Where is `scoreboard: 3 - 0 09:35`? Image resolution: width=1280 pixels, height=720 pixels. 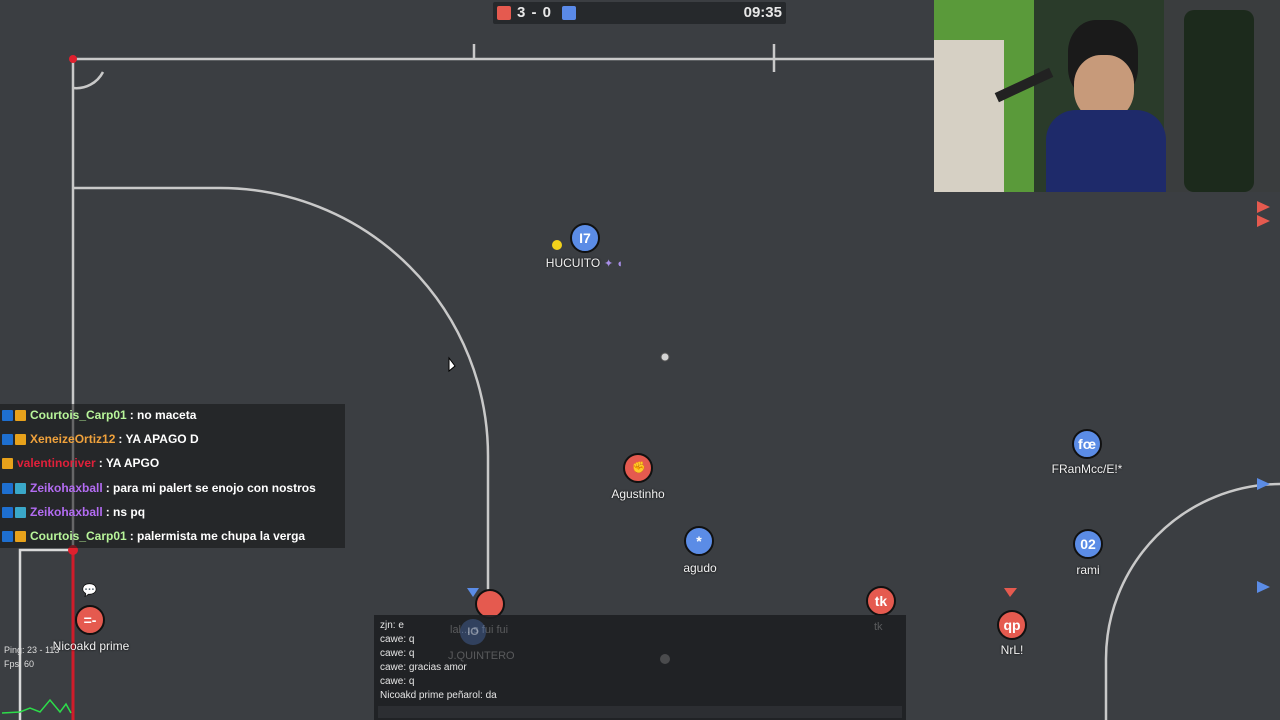 scoreboard: 3 - 0 09:35 is located at coordinates (639, 13).